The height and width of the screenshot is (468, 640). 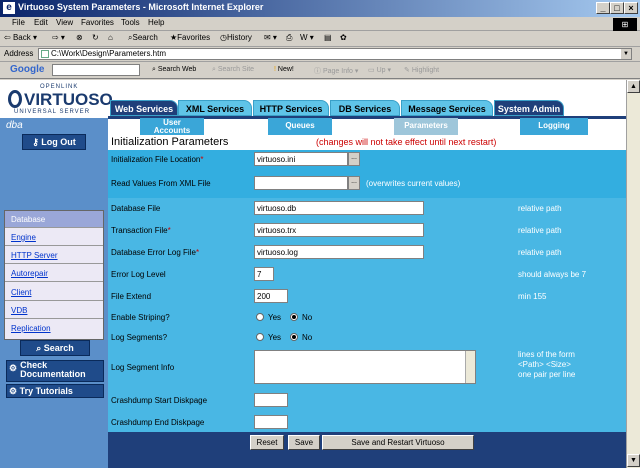 I want to click on refresh-icon: ↻, so click(x=95, y=37).